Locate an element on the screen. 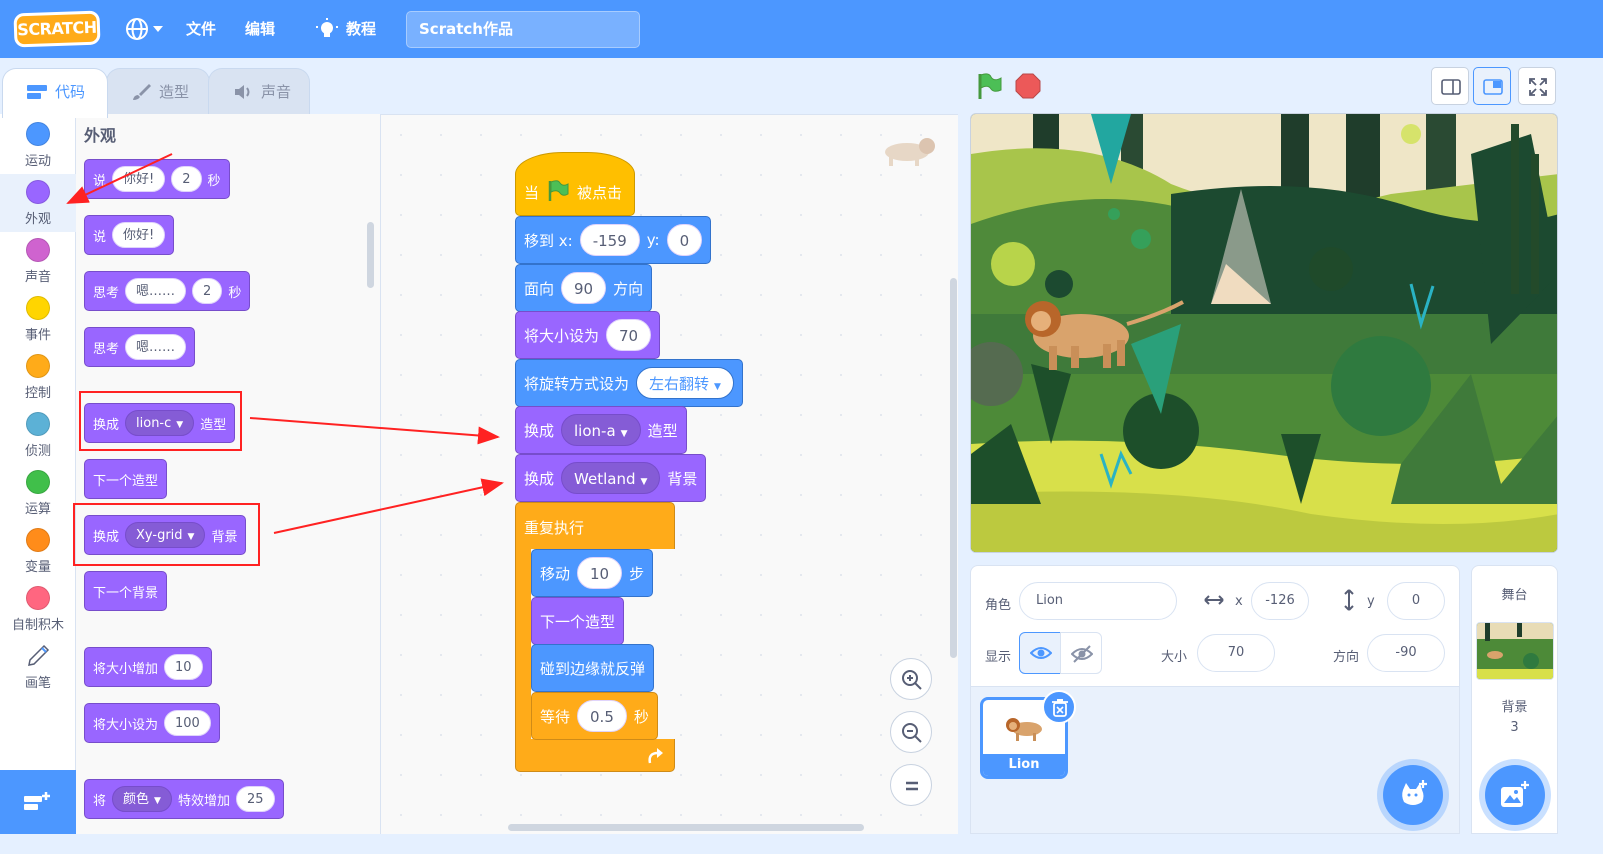 The height and width of the screenshot is (854, 1603). add-sprite-button is located at coordinates (1413, 795).